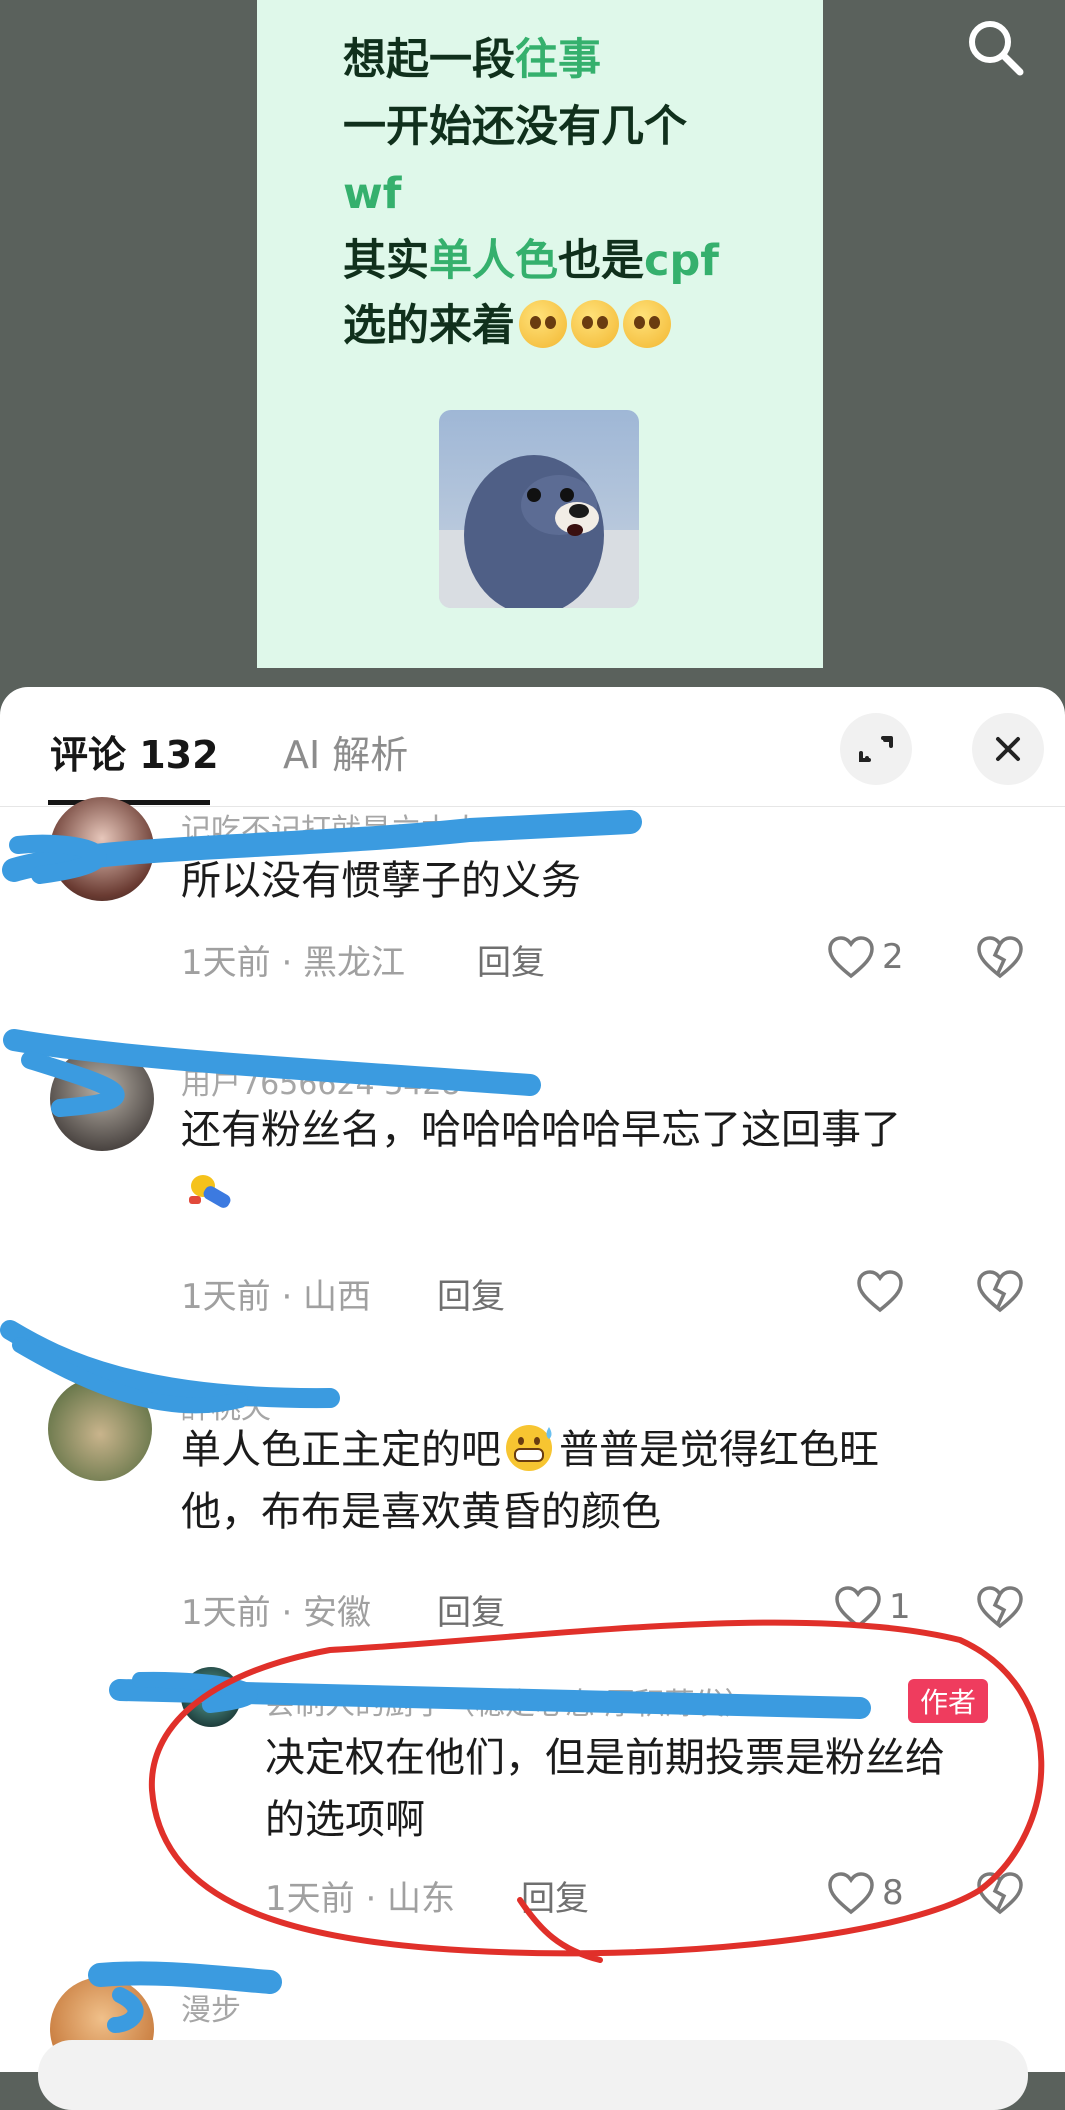 The width and height of the screenshot is (1065, 2110). I want to click on comment-tabs-bar: 评论 132 AI 解析, so click(532, 747).